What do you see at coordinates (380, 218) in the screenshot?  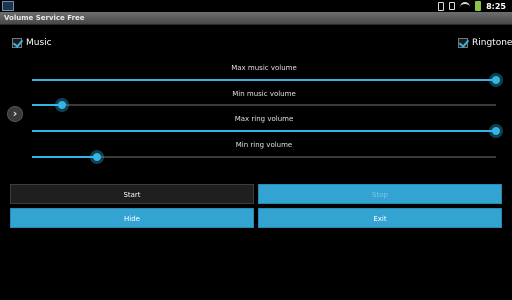 I see `exit-button: Exit` at bounding box center [380, 218].